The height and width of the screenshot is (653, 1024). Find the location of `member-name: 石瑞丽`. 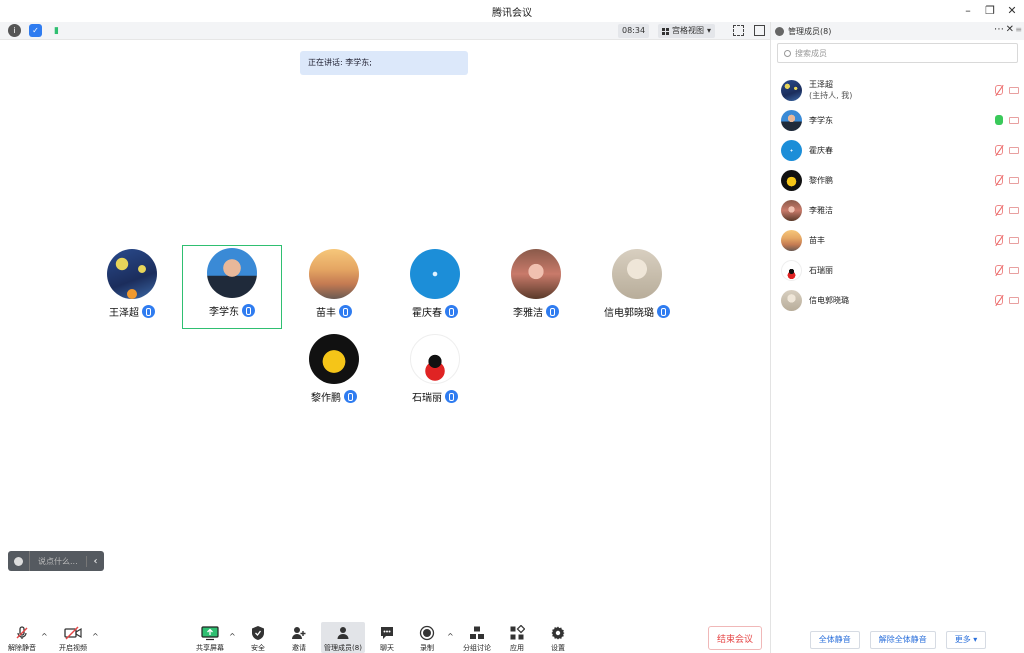

member-name: 石瑞丽 is located at coordinates (821, 270).